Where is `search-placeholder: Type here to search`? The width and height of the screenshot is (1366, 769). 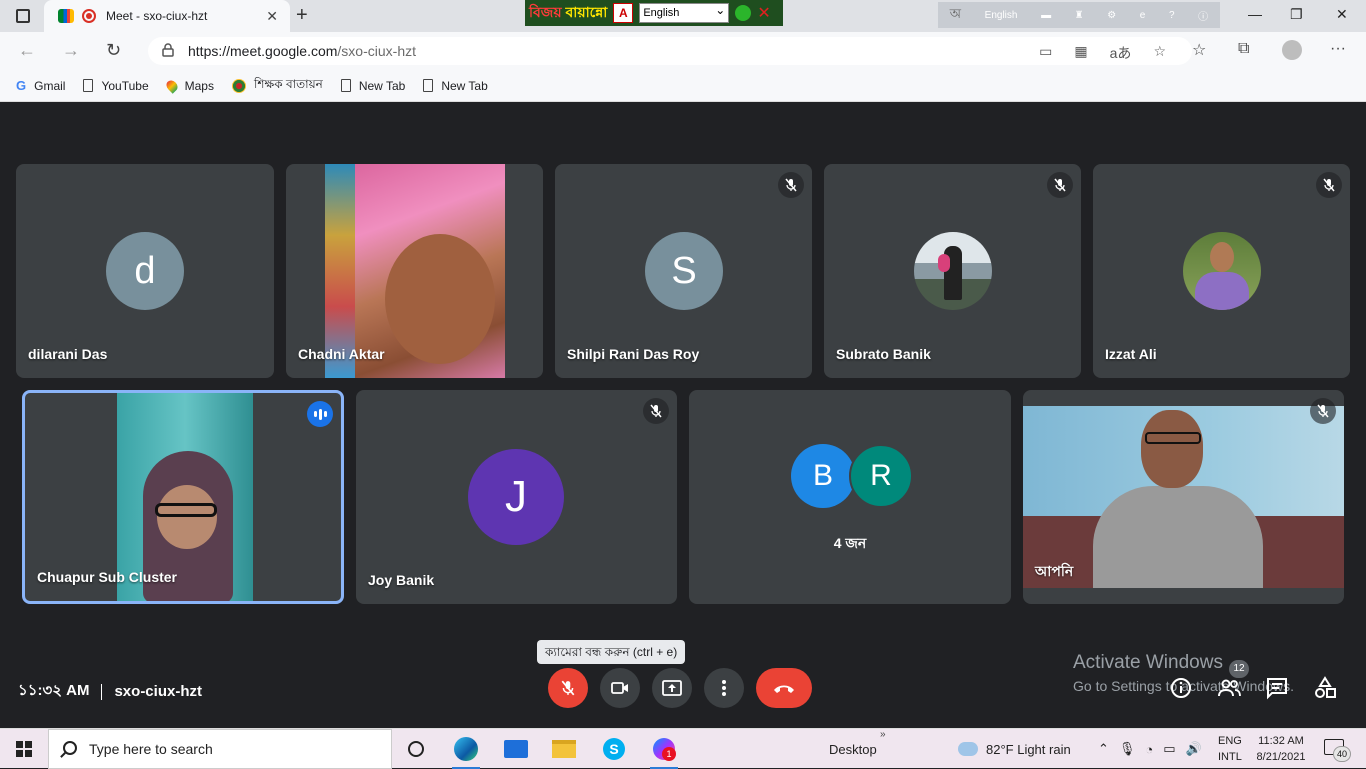
search-placeholder: Type here to search is located at coordinates (151, 749).